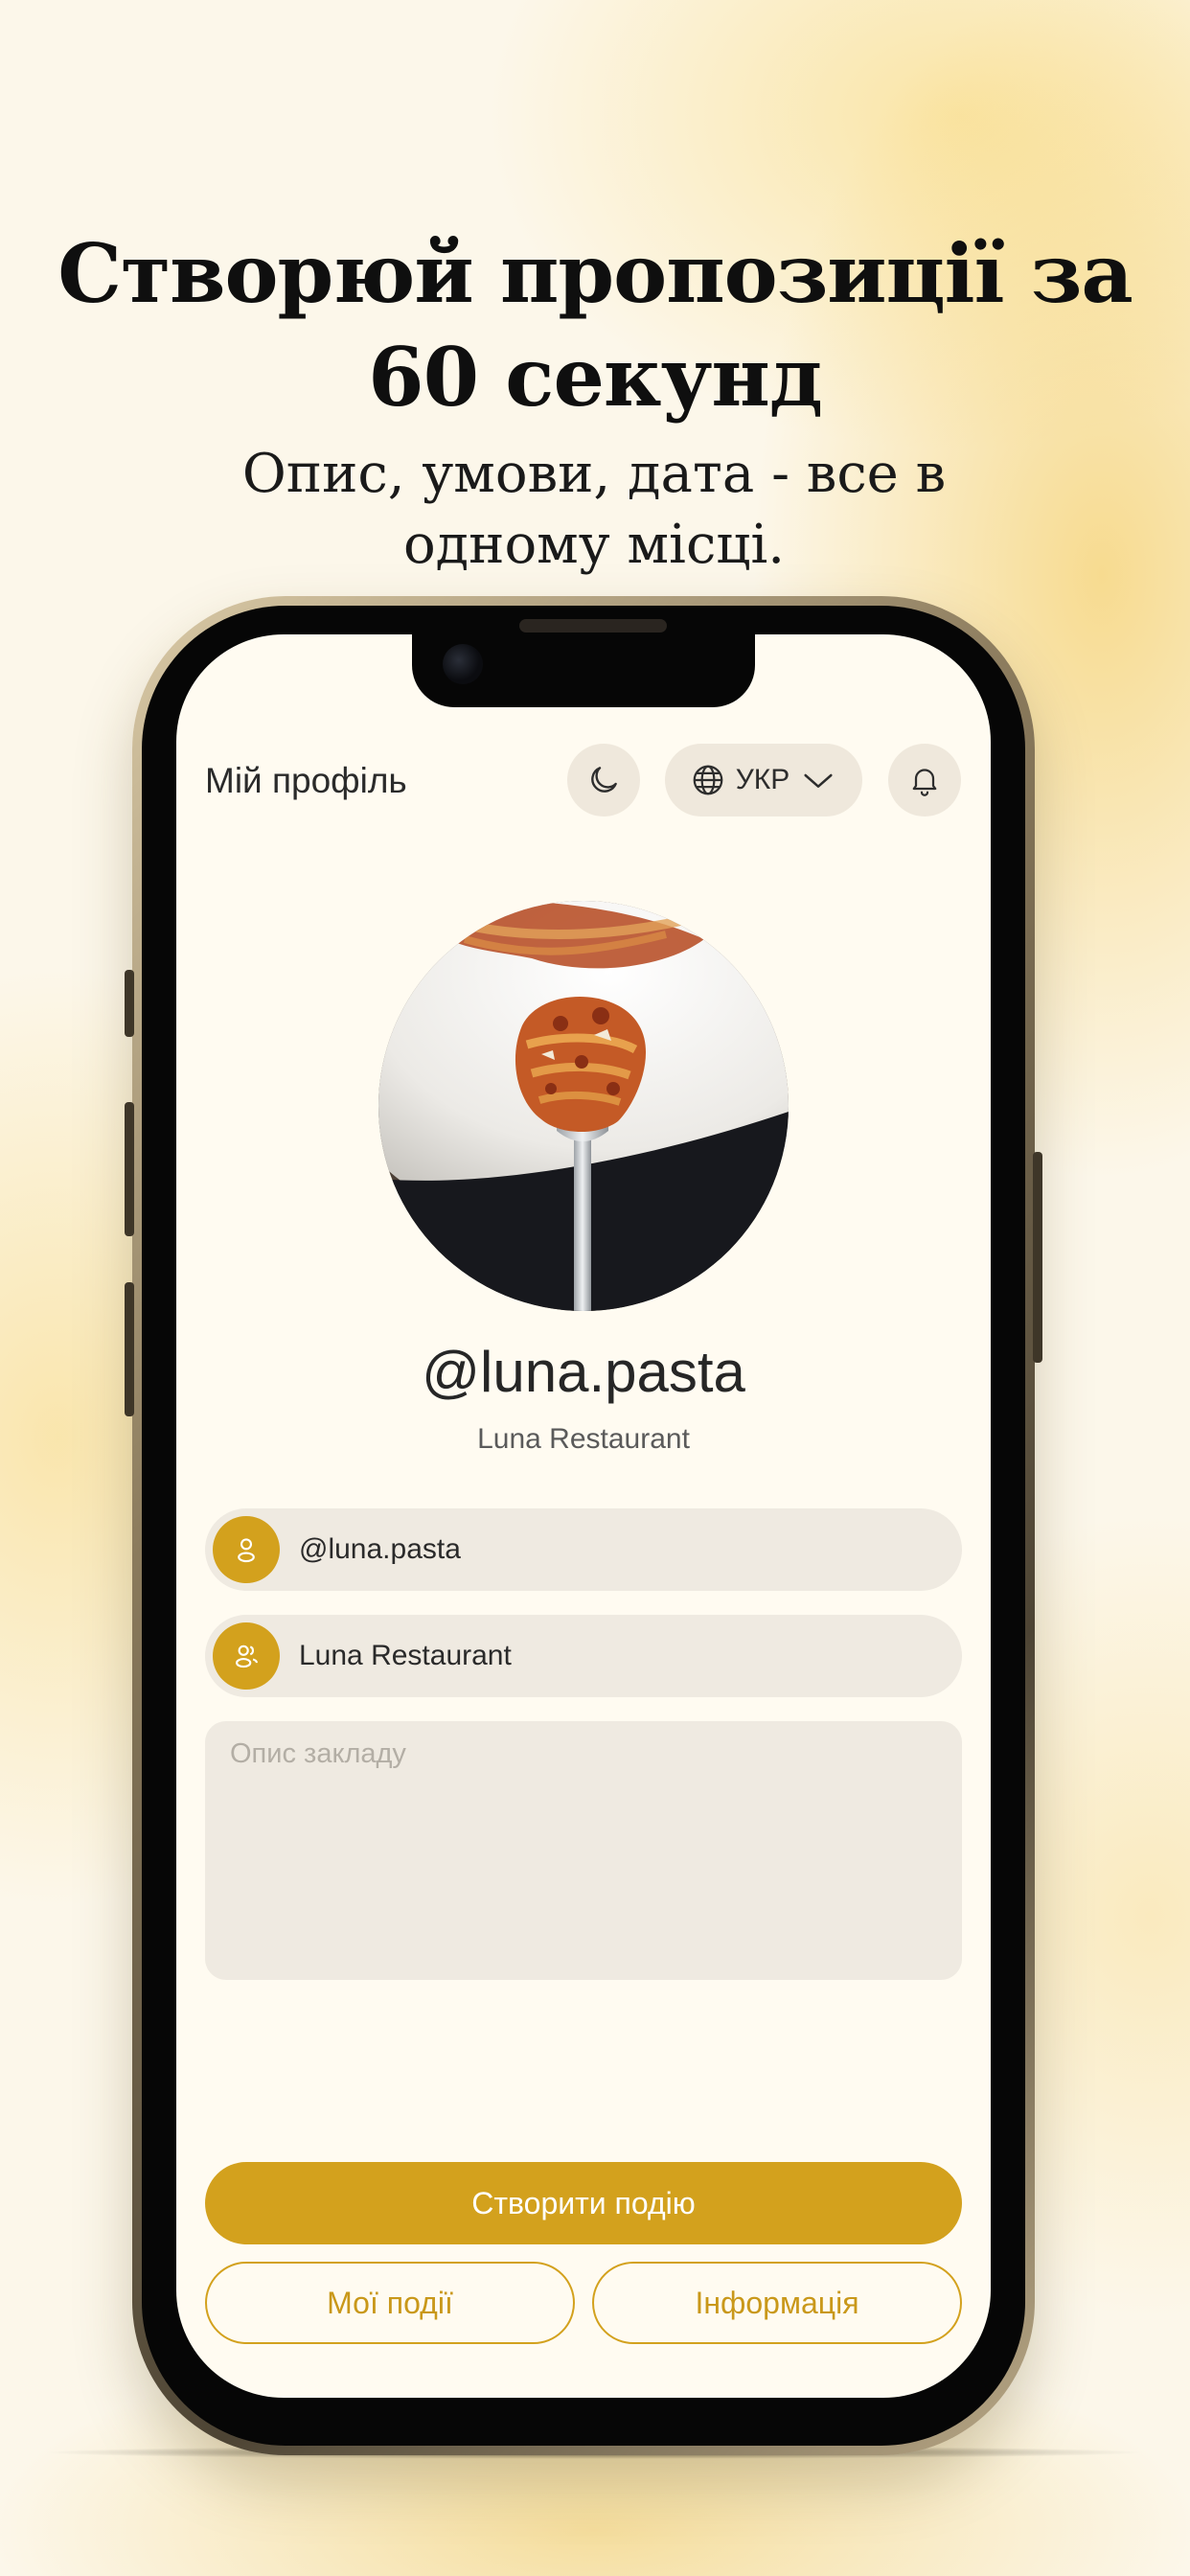  I want to click on restaurant-name-field-value: Luna Restaurant, so click(405, 1655).